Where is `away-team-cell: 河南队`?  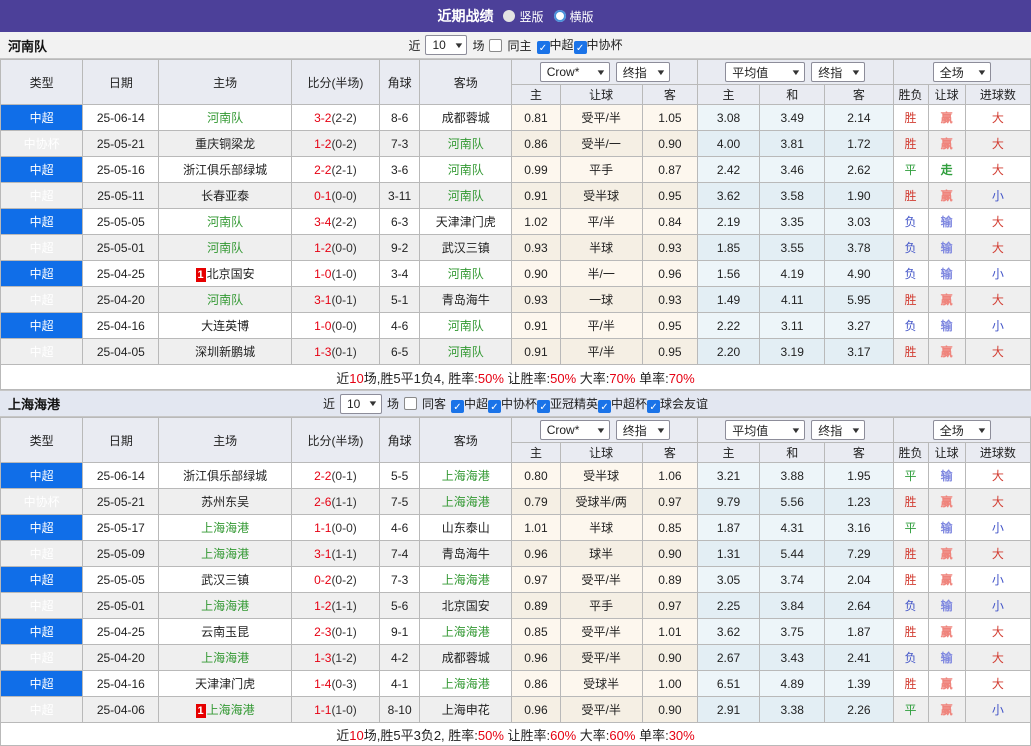 away-team-cell: 河南队 is located at coordinates (466, 169).